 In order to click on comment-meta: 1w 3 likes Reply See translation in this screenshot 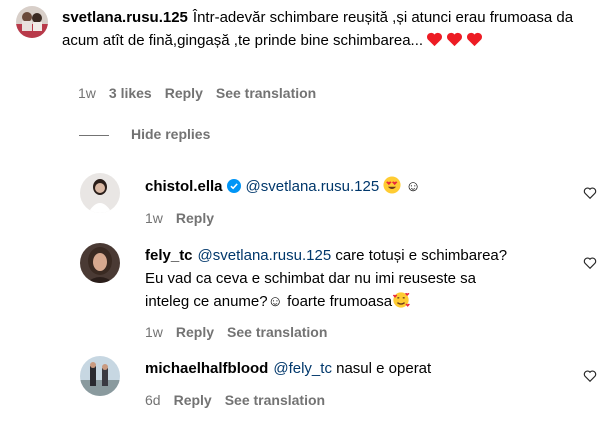, I will do `click(203, 93)`.